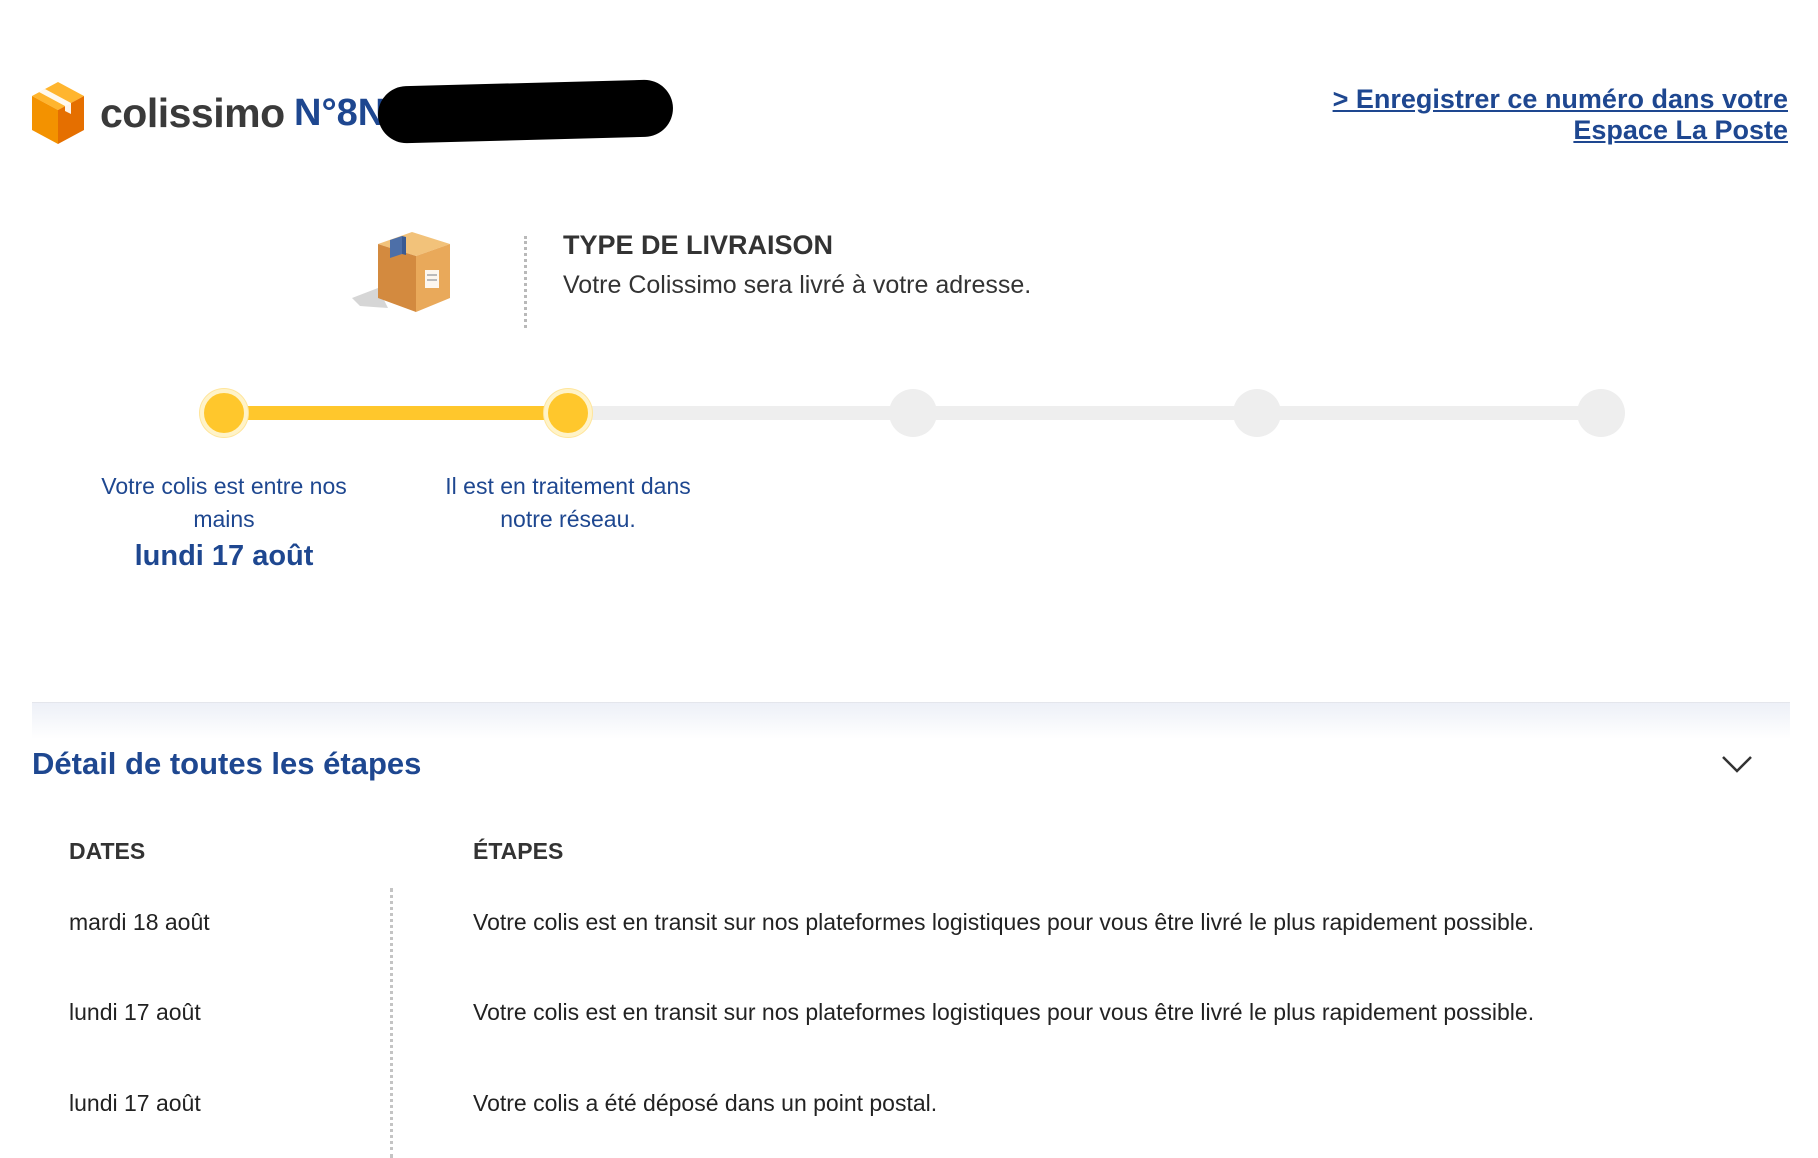 The height and width of the screenshot is (1158, 1818). I want to click on progress-step-1-label: Votre colis est entre nos mains, so click(224, 502).